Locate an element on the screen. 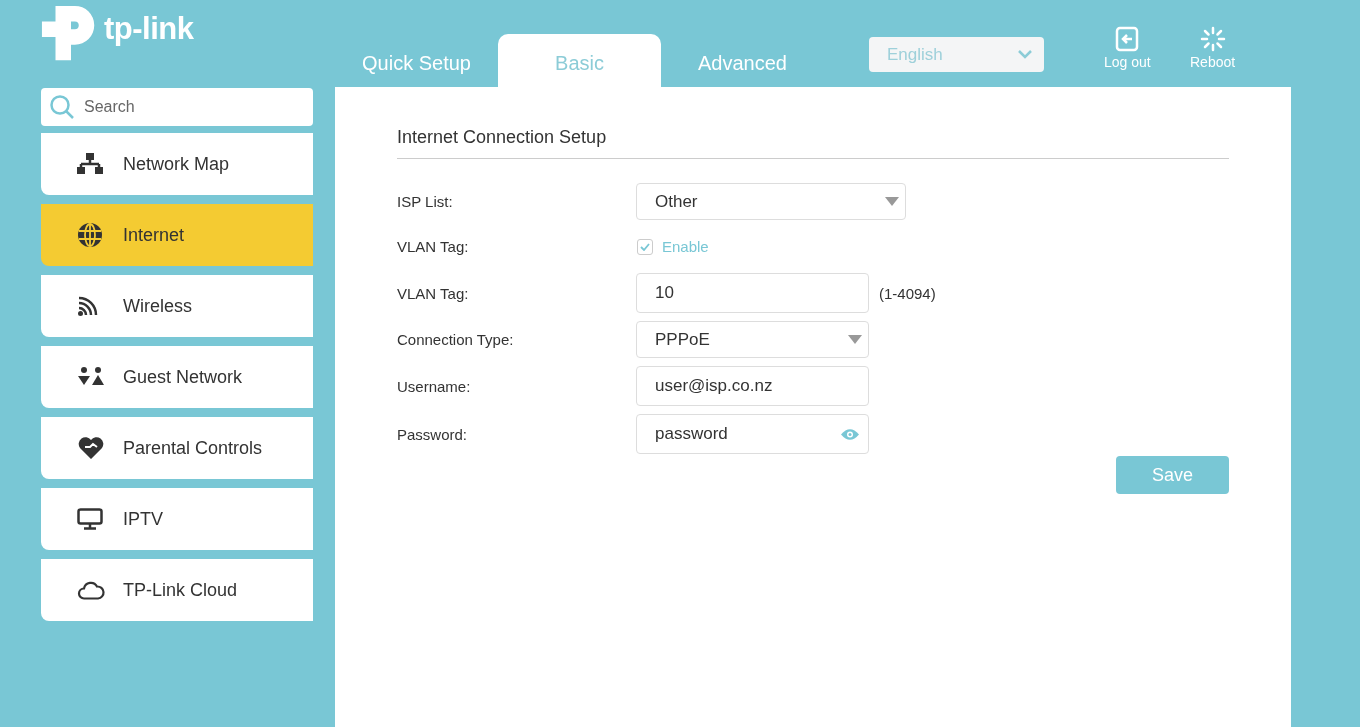  sidebar-item: Guest Network is located at coordinates (177, 377).